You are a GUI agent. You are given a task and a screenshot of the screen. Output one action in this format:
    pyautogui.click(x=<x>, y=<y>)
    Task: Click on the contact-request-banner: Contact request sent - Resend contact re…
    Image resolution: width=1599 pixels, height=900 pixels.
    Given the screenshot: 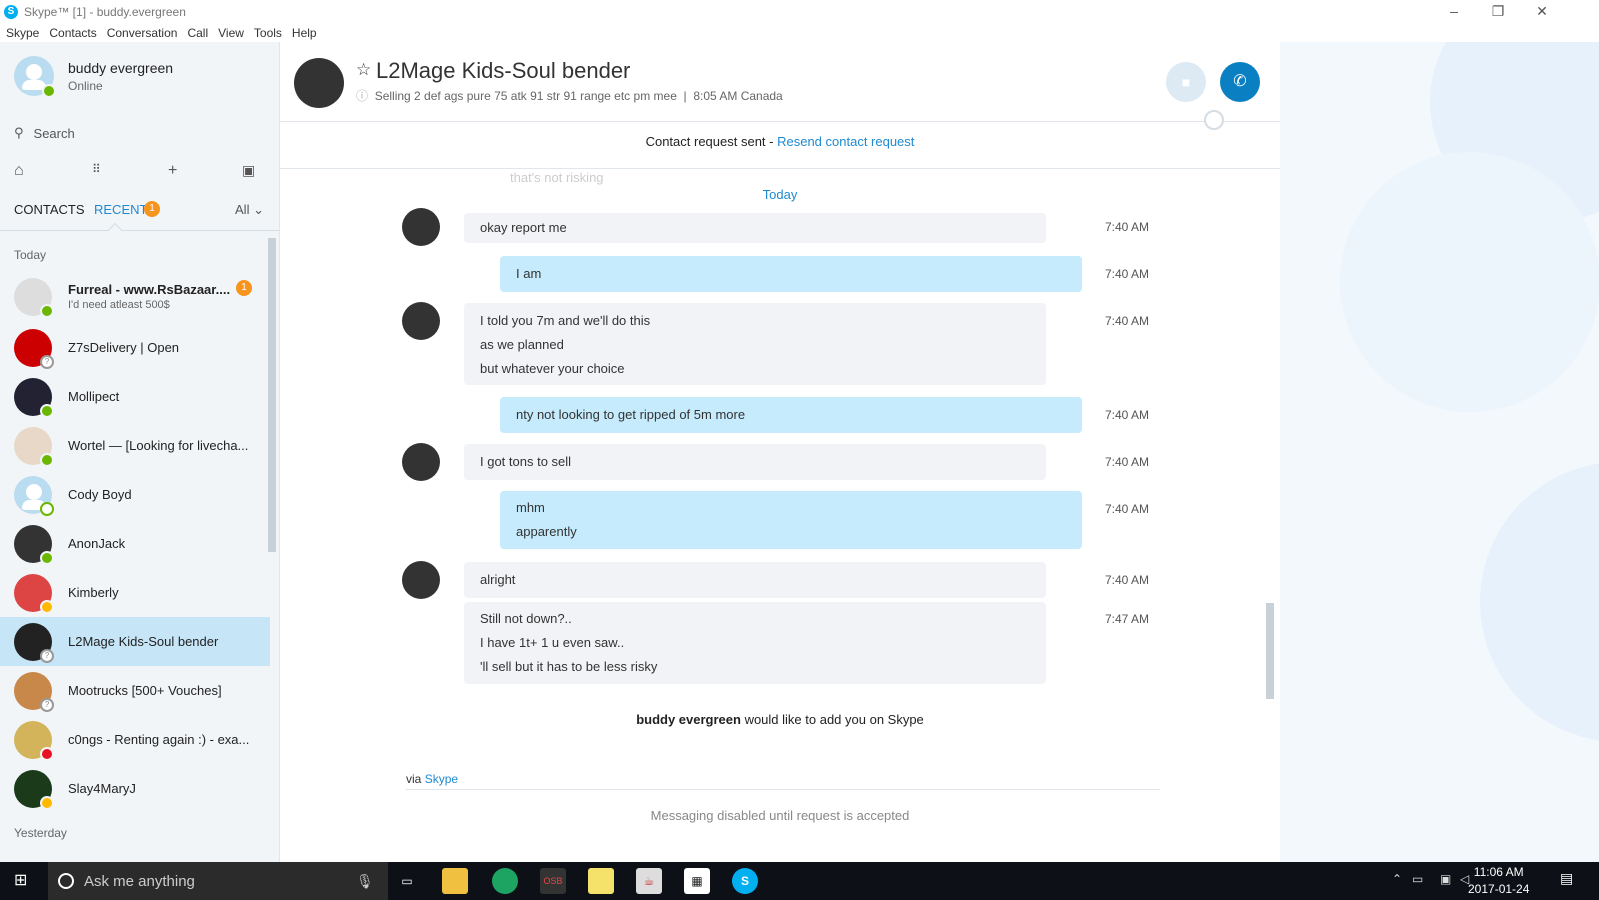 What is the action you would take?
    pyautogui.click(x=780, y=141)
    